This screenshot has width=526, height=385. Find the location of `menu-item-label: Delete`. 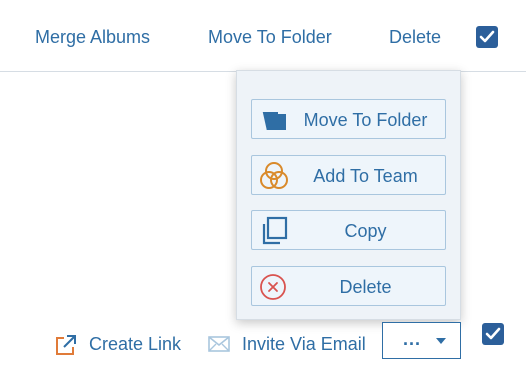

menu-item-label: Delete is located at coordinates (365, 287).